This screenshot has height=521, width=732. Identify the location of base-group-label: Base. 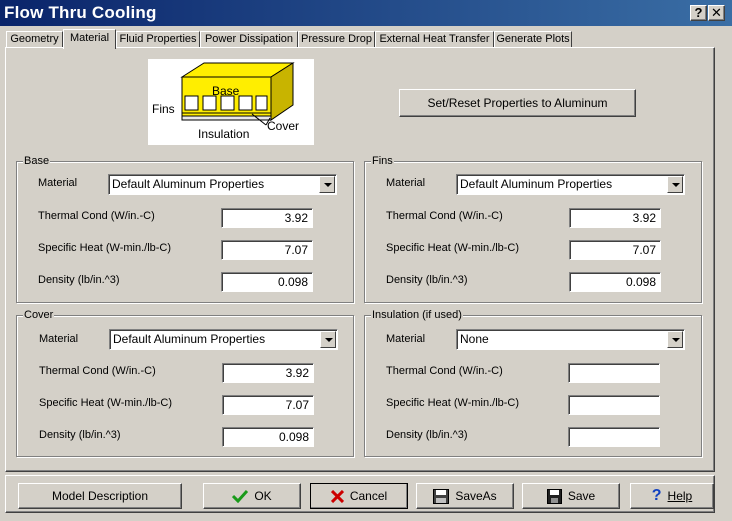
(37, 161).